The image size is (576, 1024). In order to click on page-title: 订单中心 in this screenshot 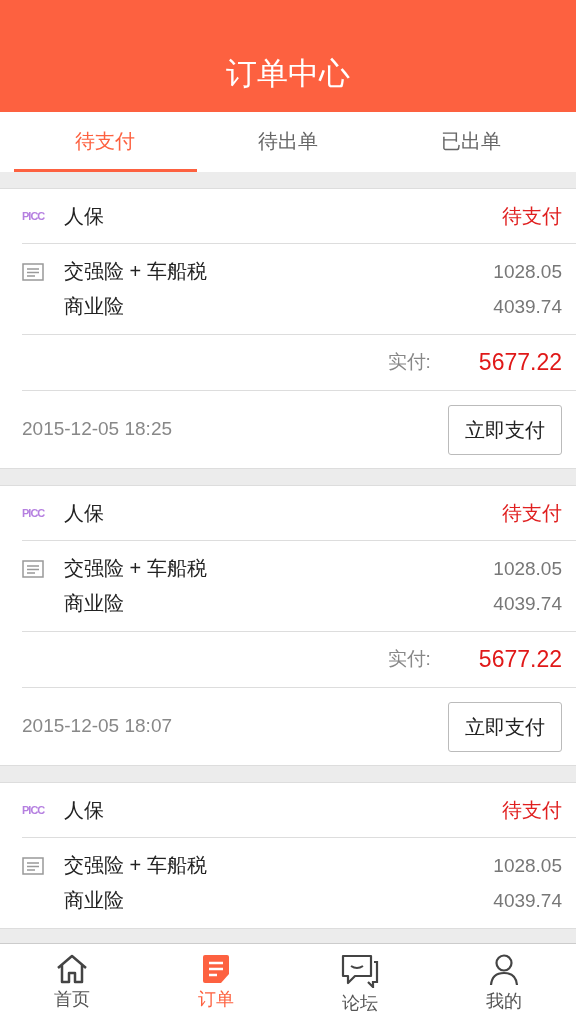, I will do `click(288, 73)`.